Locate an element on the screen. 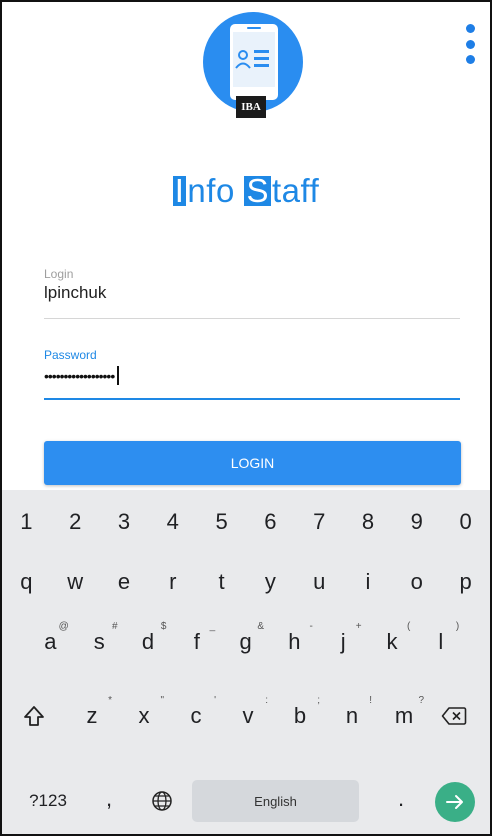  key-label: j is located at coordinates (343, 641).